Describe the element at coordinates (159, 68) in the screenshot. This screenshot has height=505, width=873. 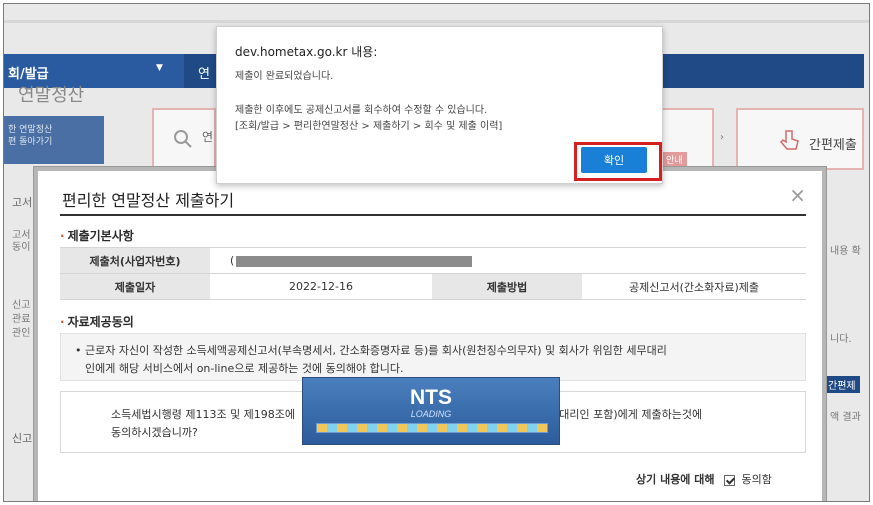
I see `chevron-down-icon: ▼` at that location.